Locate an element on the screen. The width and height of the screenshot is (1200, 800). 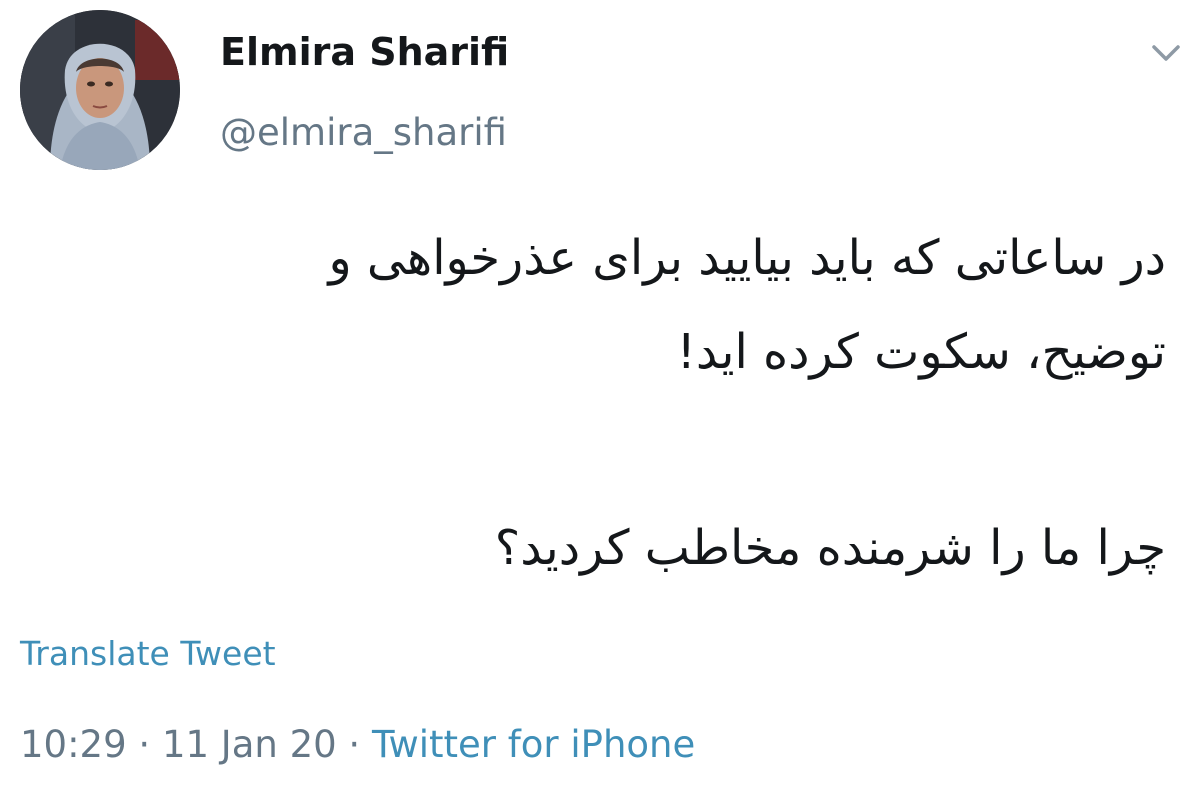
tweet-text-line-2: توضیح، سکوت کرده اید! is located at coordinates (921, 352).